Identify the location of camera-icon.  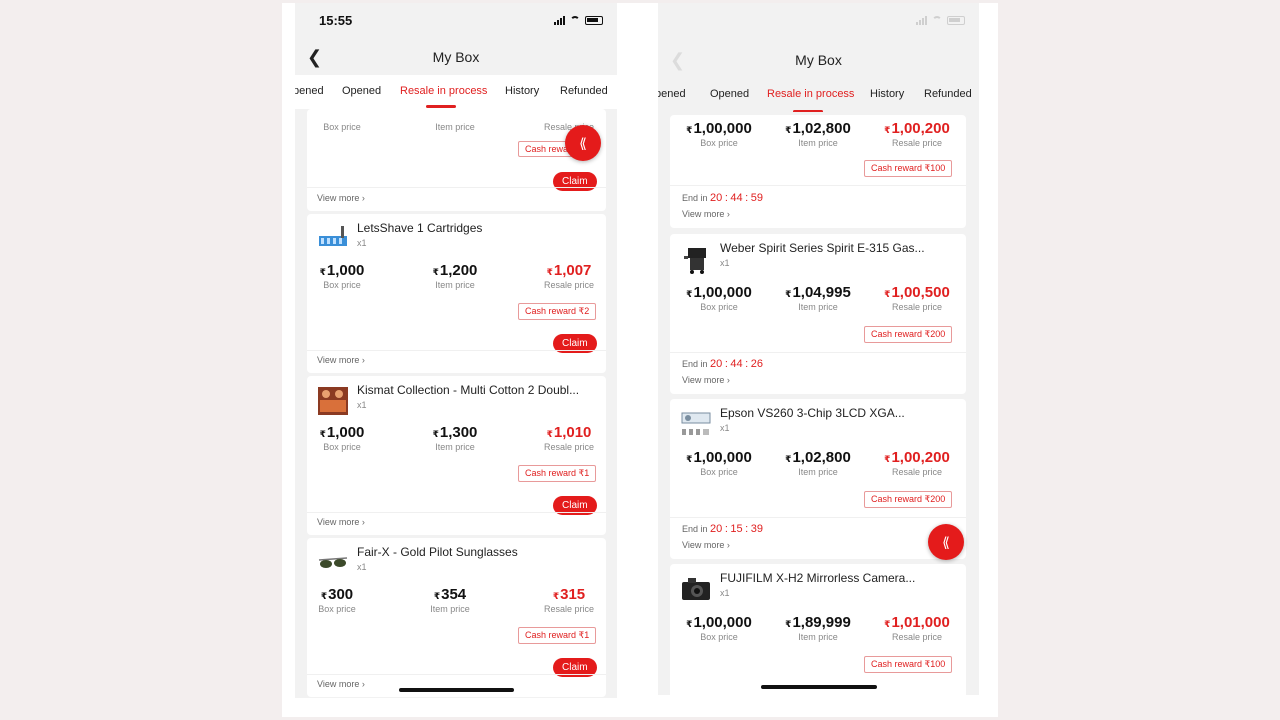
(696, 589).